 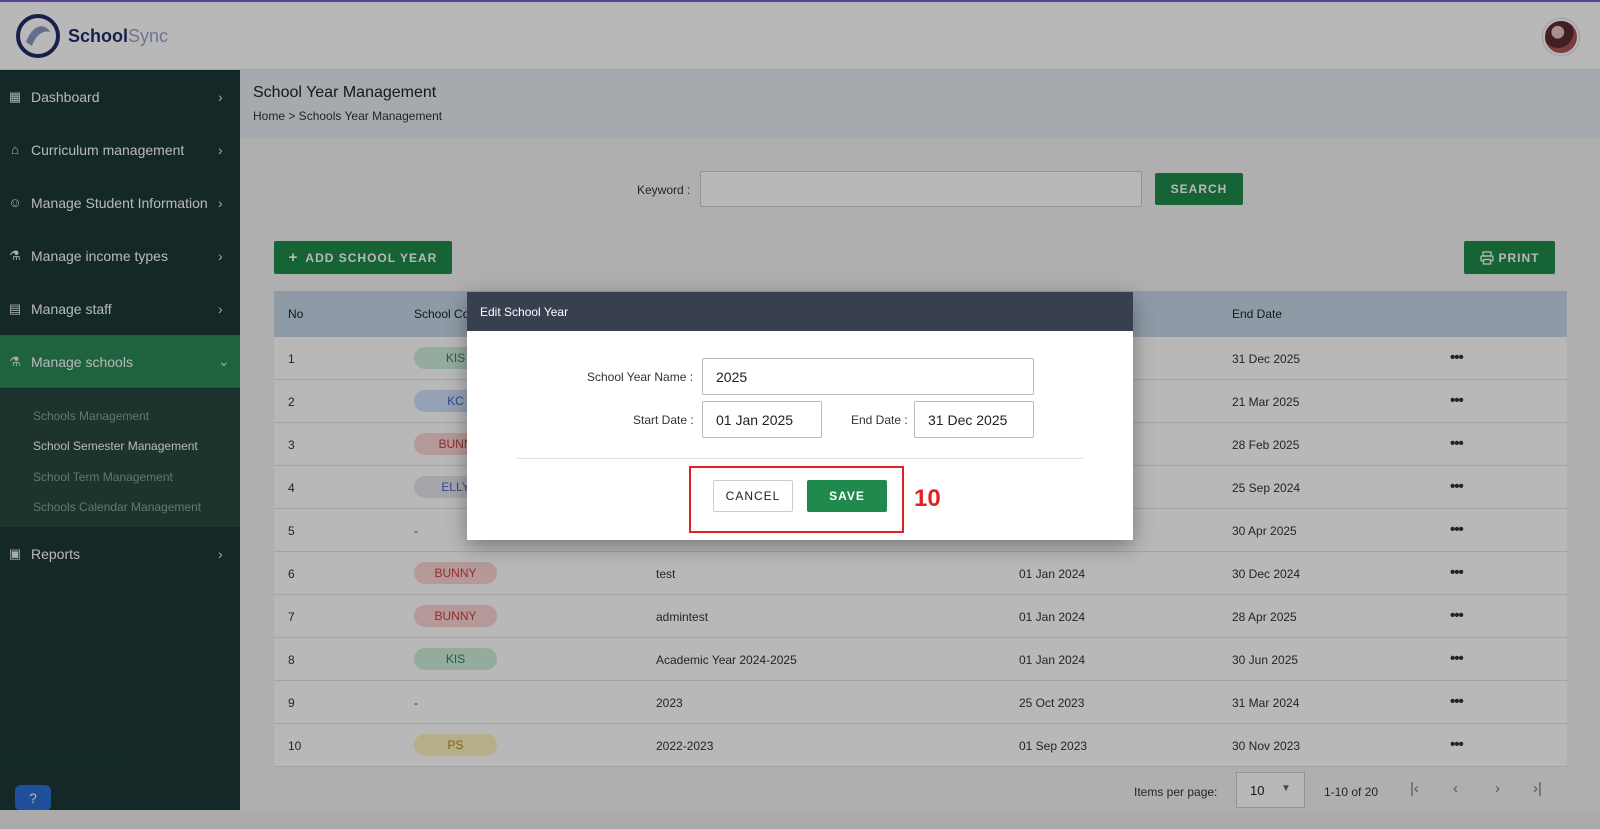 What do you see at coordinates (879, 420) in the screenshot?
I see `end-date-label: End Date :` at bounding box center [879, 420].